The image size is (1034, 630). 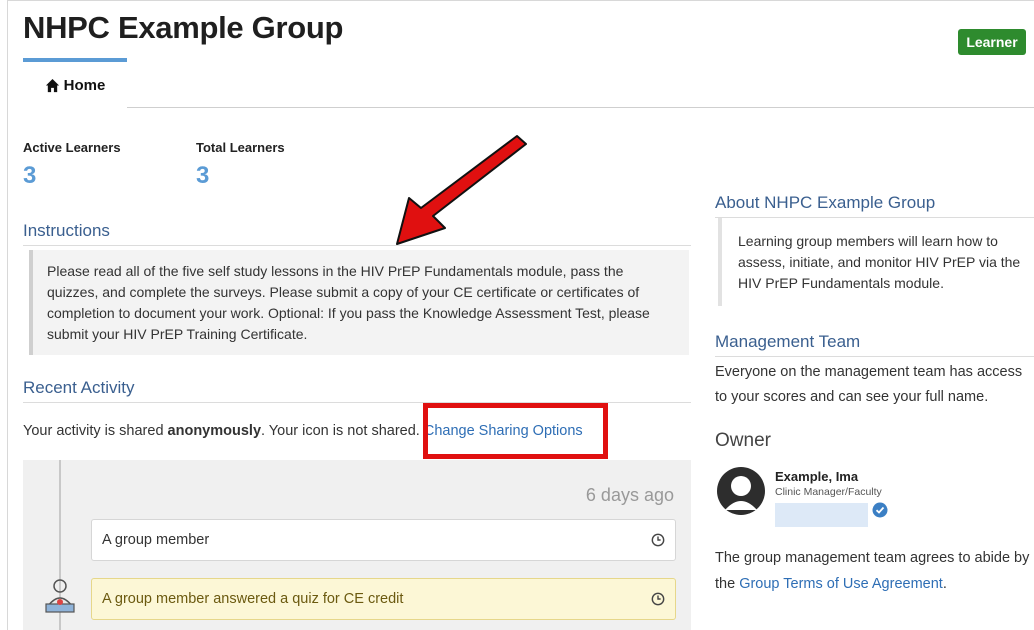 I want to click on tab-home: Home, so click(x=75, y=85).